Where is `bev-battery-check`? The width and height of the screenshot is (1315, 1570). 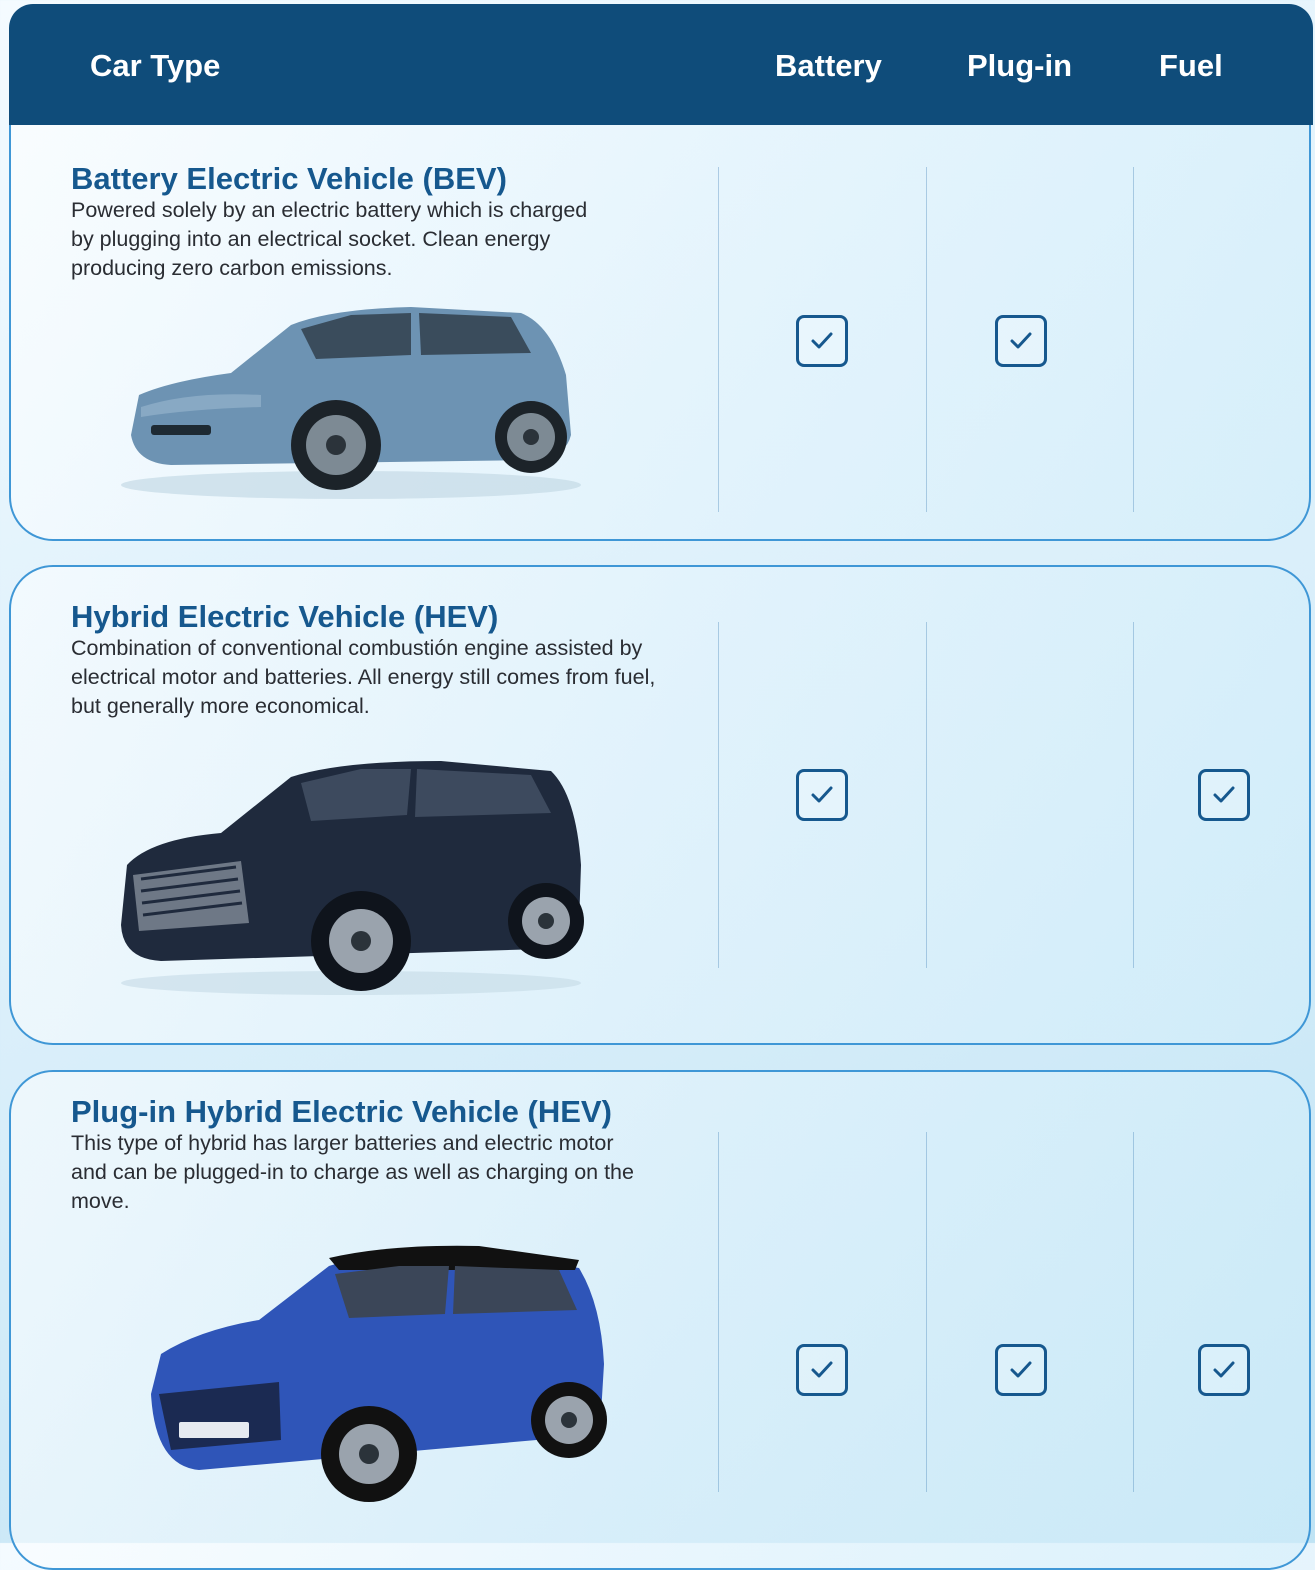 bev-battery-check is located at coordinates (822, 341).